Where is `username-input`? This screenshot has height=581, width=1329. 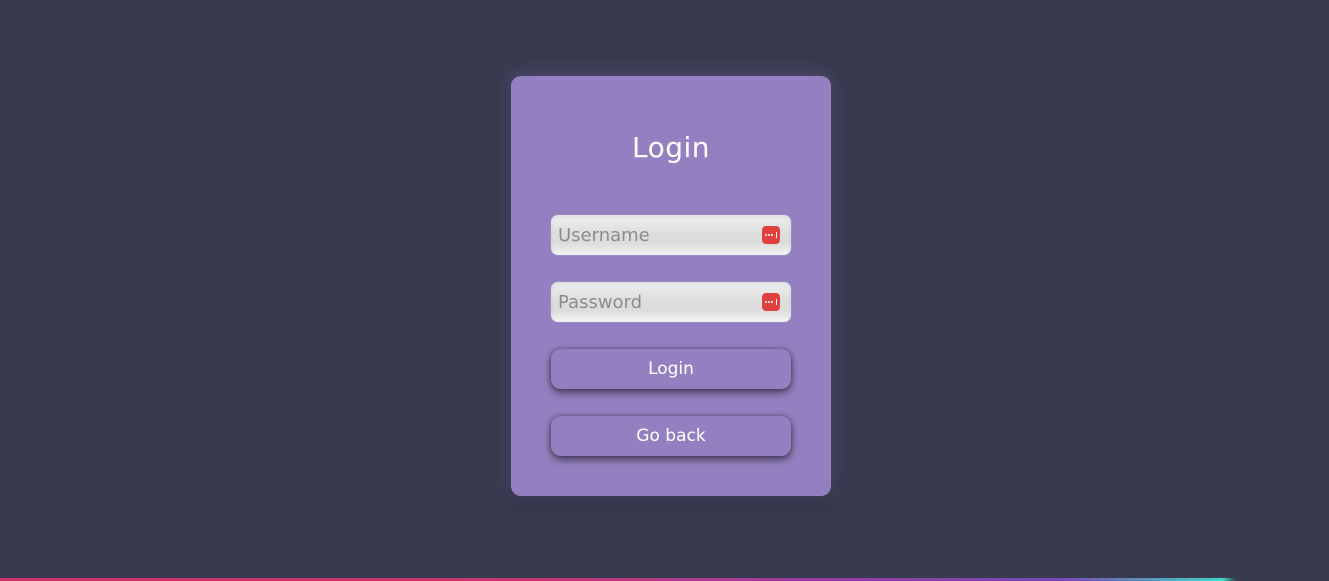
username-input is located at coordinates (654, 235).